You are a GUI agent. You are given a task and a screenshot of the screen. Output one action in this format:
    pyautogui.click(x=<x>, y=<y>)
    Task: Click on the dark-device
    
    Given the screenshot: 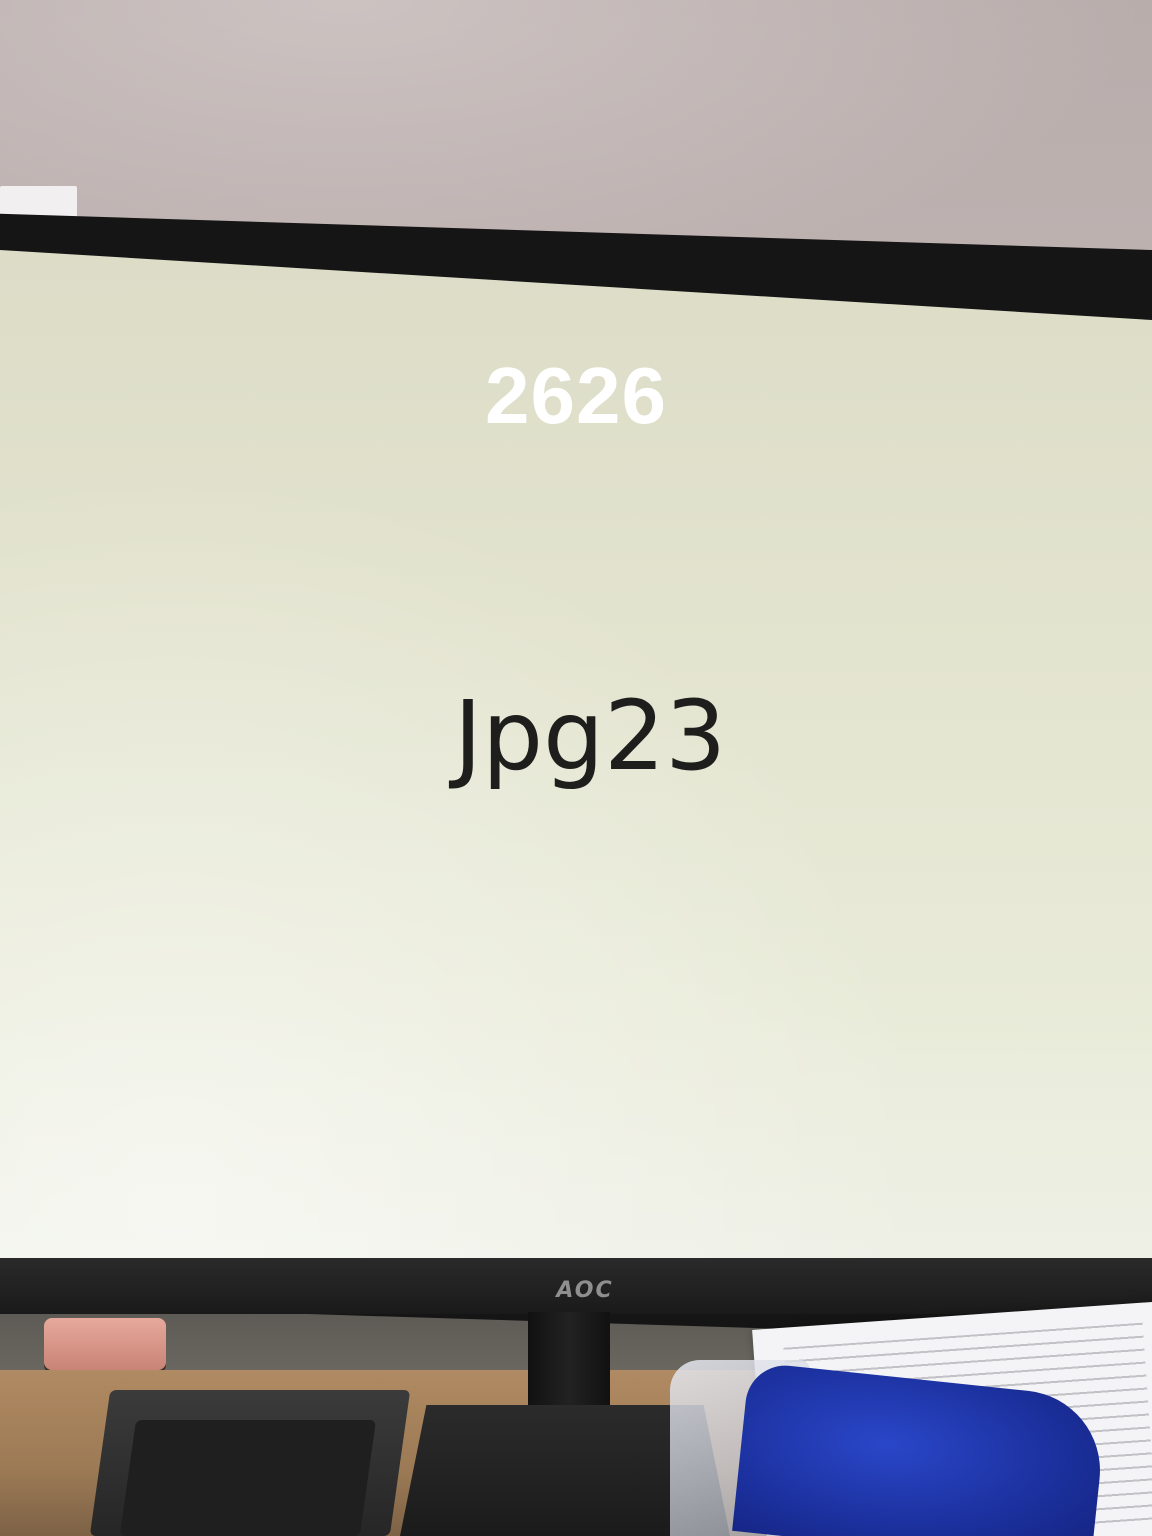 What is the action you would take?
    pyautogui.click(x=250, y=1463)
    